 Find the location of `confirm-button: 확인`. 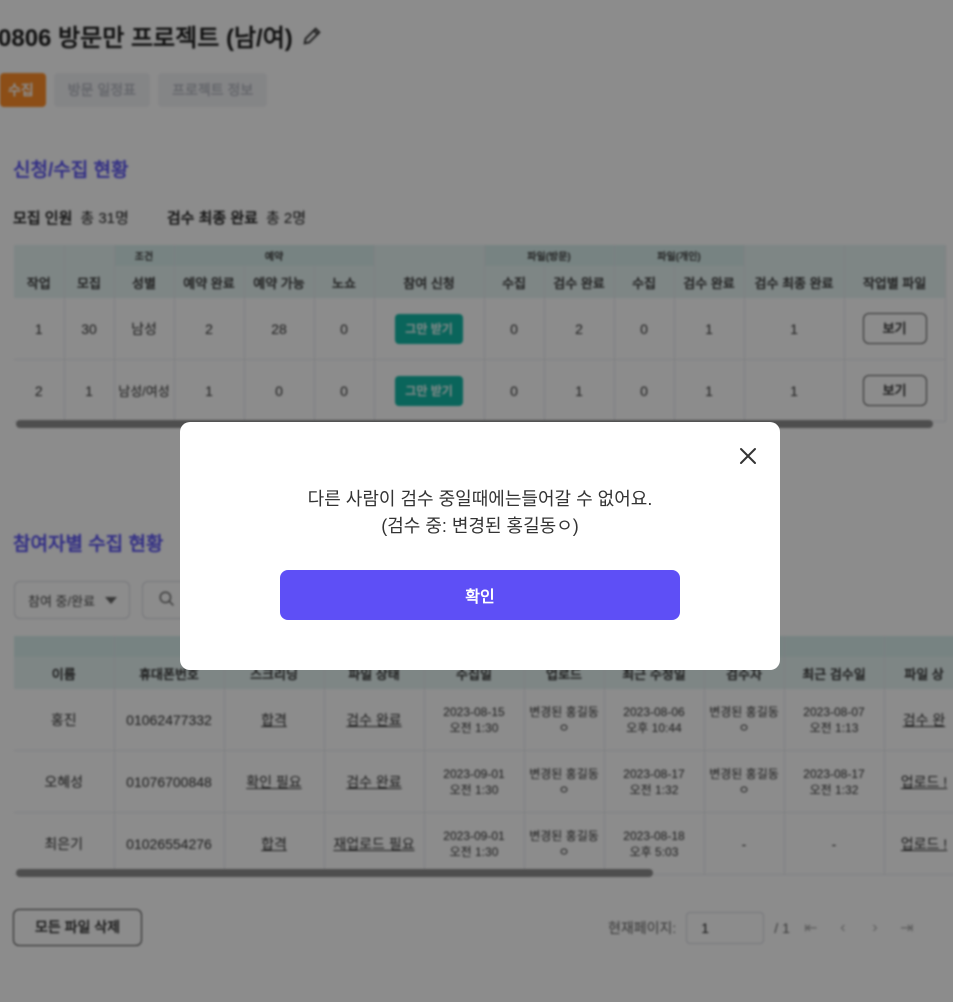

confirm-button: 확인 is located at coordinates (480, 595).